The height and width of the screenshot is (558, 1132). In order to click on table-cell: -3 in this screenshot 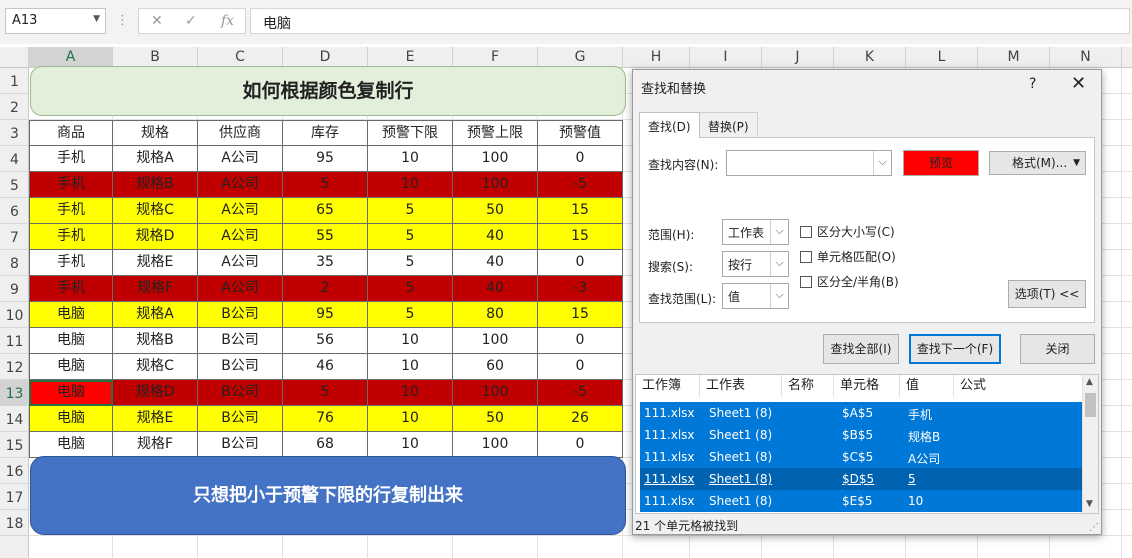, I will do `click(580, 289)`.